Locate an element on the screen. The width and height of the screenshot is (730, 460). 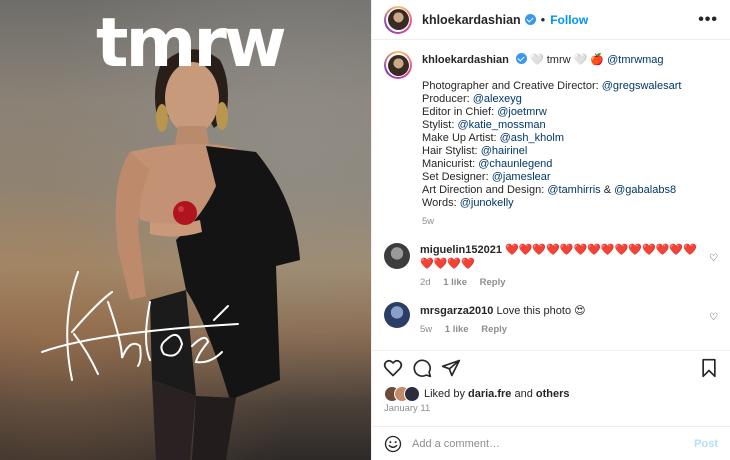
credit-ampersand: & is located at coordinates (607, 190).